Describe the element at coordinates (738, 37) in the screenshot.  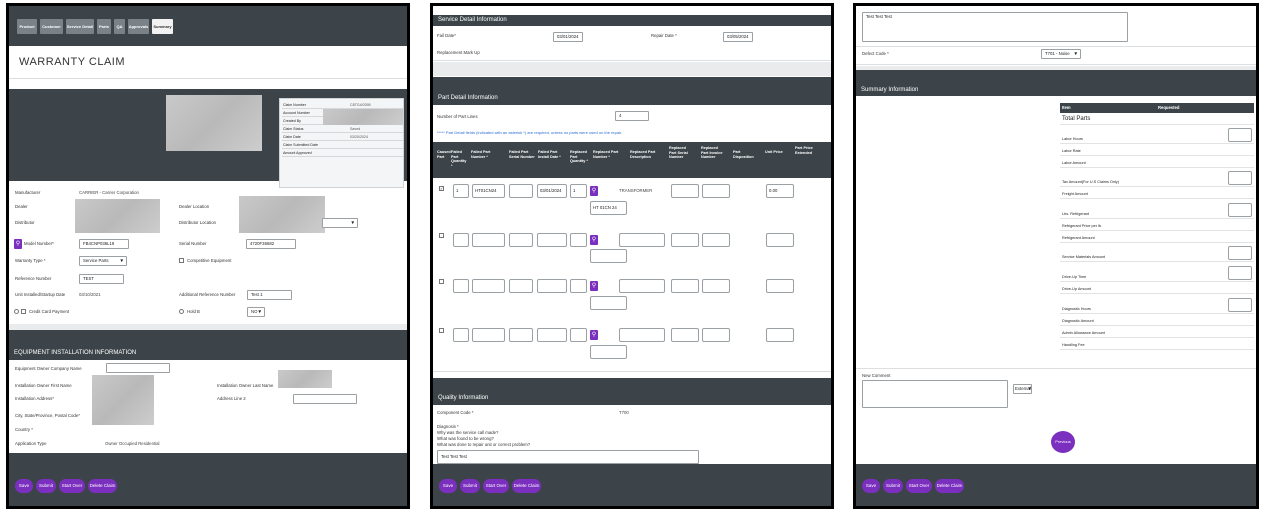
I see `repair-date-input: 03/05/2024` at that location.